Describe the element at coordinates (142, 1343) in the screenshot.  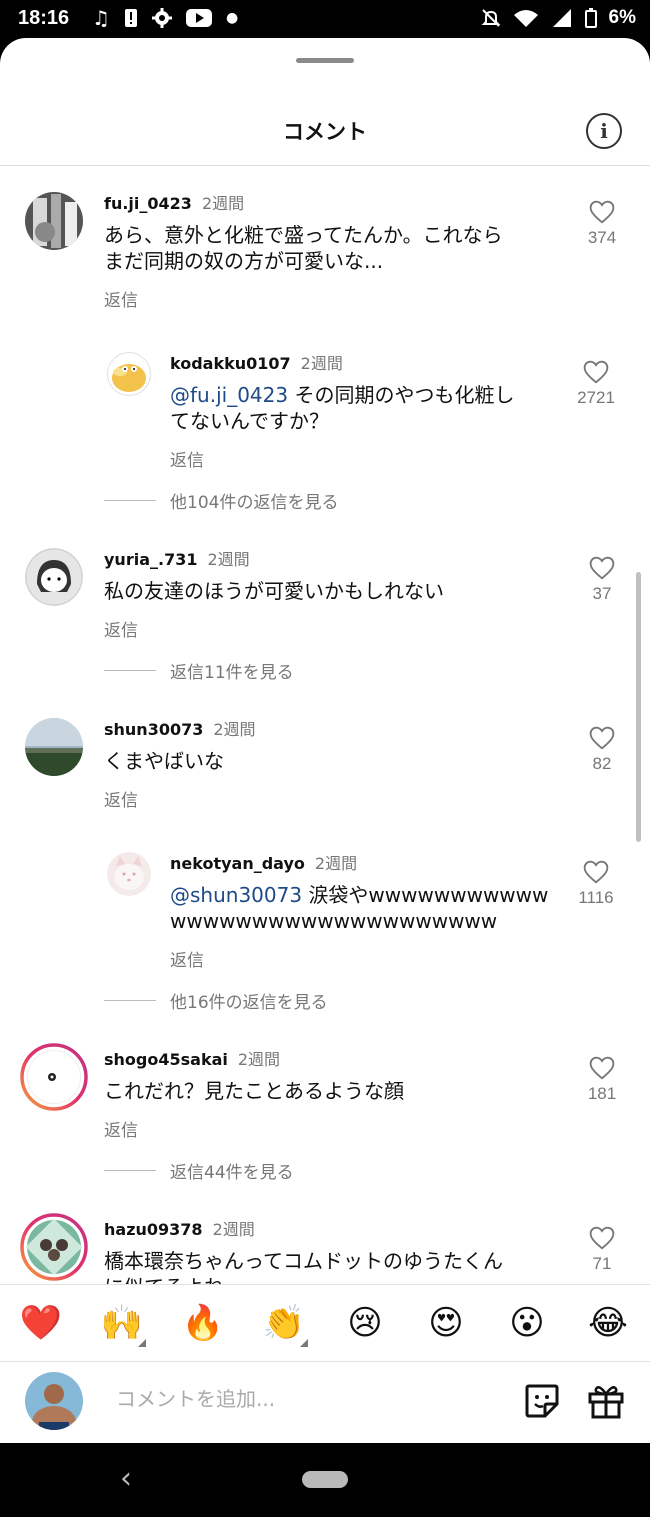
I see `variant-indicator-icon` at that location.